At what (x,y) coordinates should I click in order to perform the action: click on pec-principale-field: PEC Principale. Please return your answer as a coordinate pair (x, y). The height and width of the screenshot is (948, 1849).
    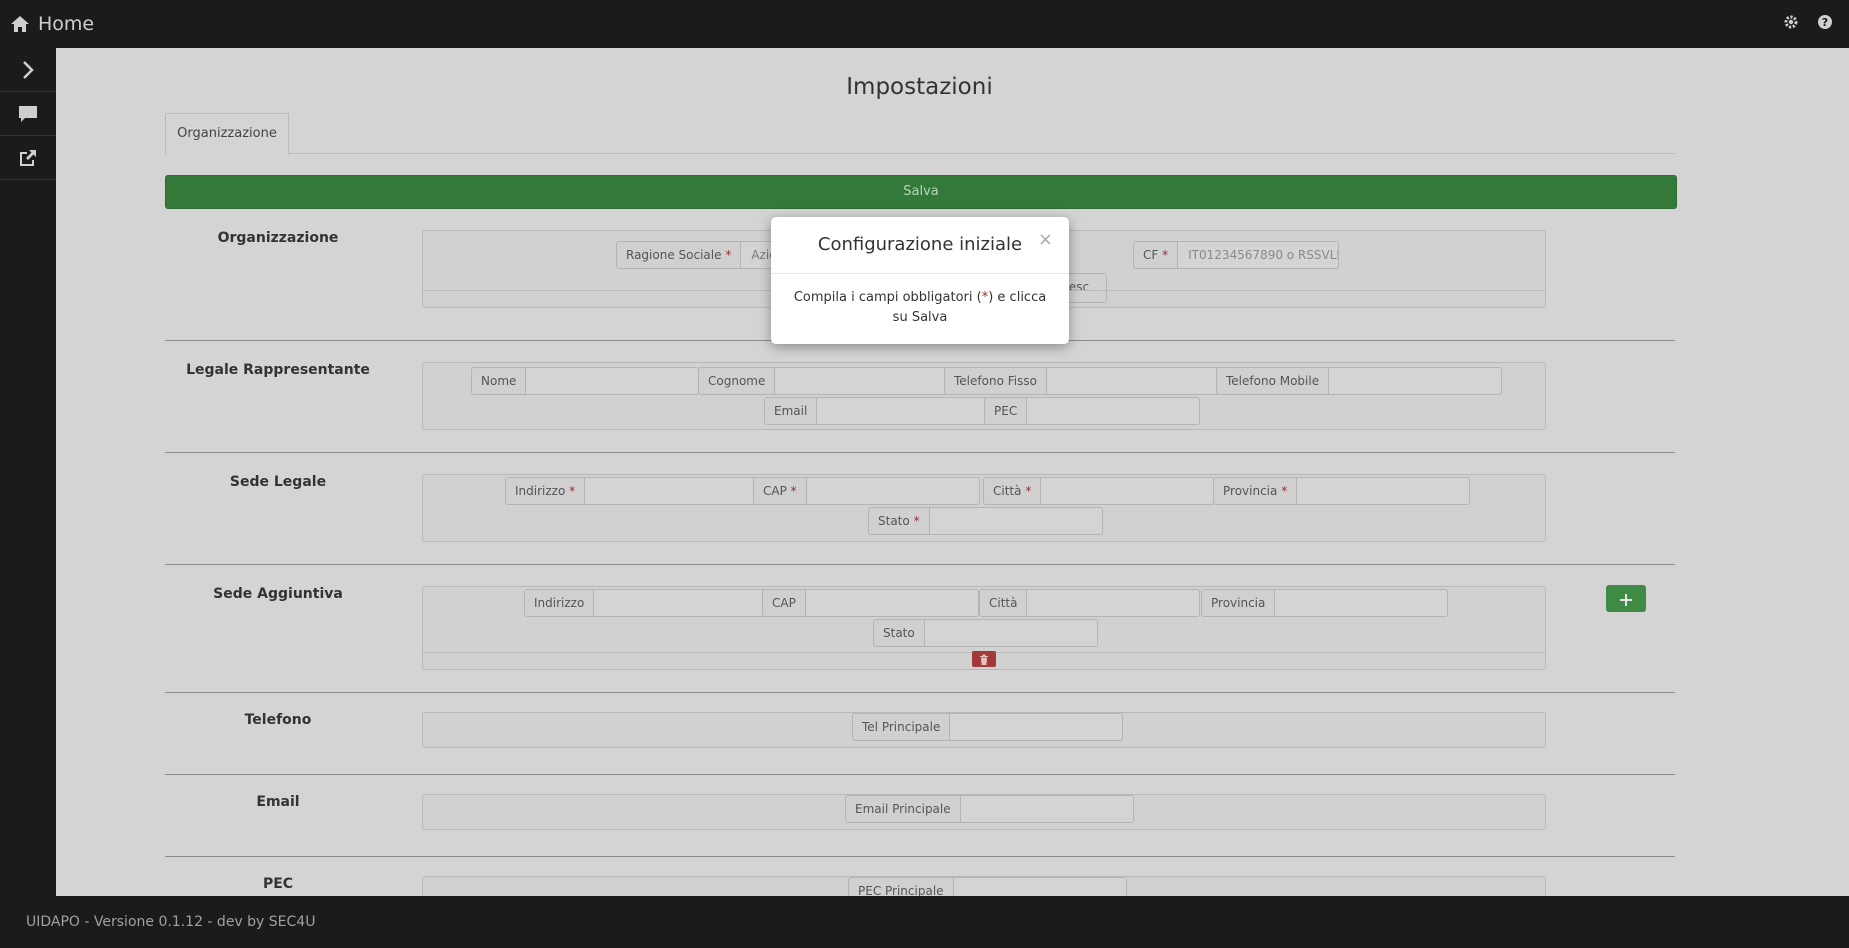
    Looking at the image, I should click on (987, 886).